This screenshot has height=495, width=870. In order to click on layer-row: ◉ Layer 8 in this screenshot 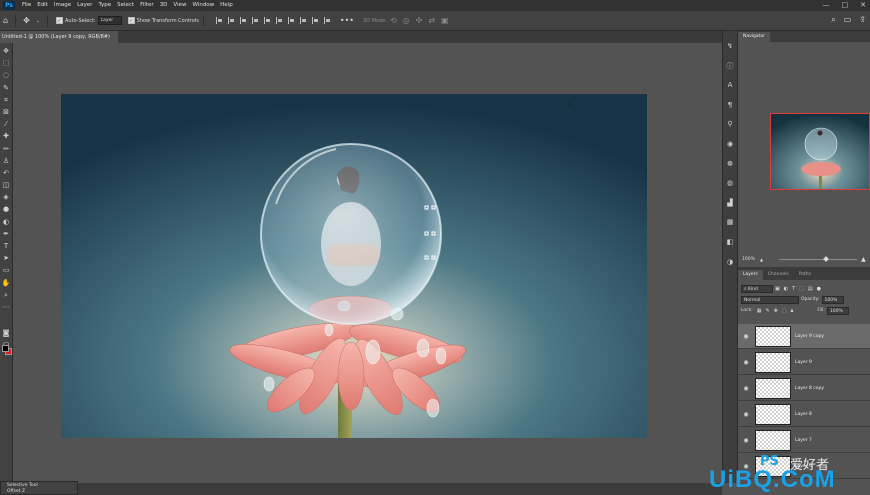, I will do `click(804, 414)`.